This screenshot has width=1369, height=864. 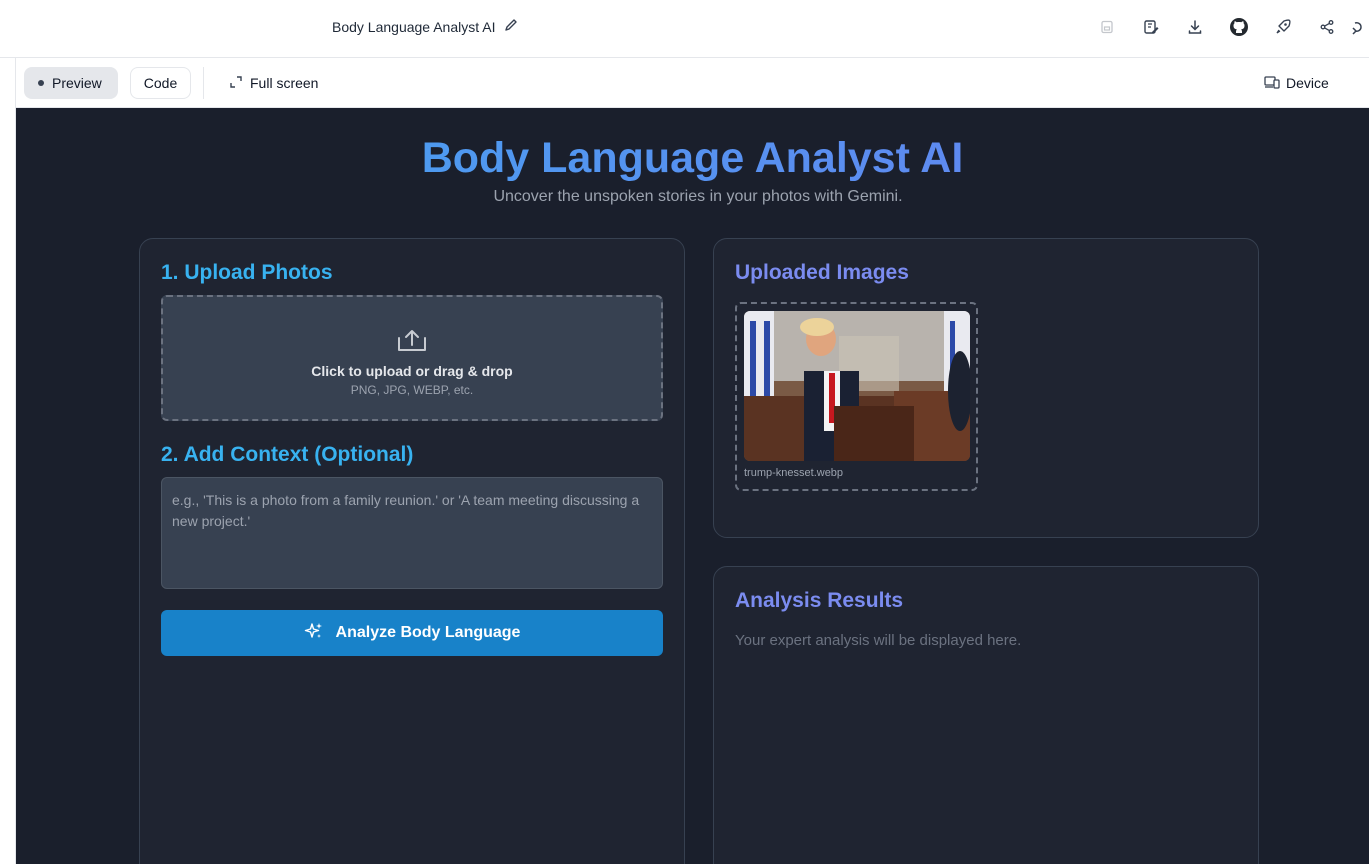 I want to click on toolbar-divider, so click(x=203, y=83).